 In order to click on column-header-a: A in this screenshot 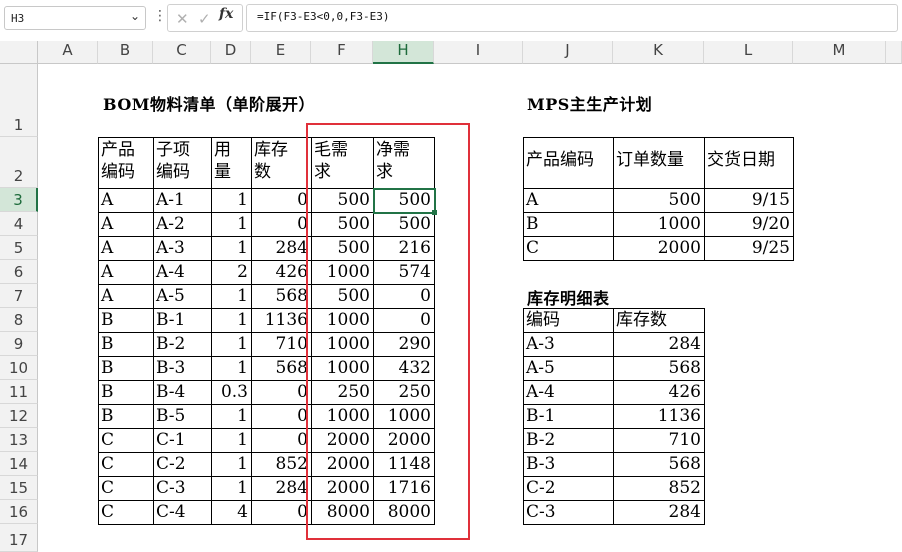, I will do `click(68, 52)`.